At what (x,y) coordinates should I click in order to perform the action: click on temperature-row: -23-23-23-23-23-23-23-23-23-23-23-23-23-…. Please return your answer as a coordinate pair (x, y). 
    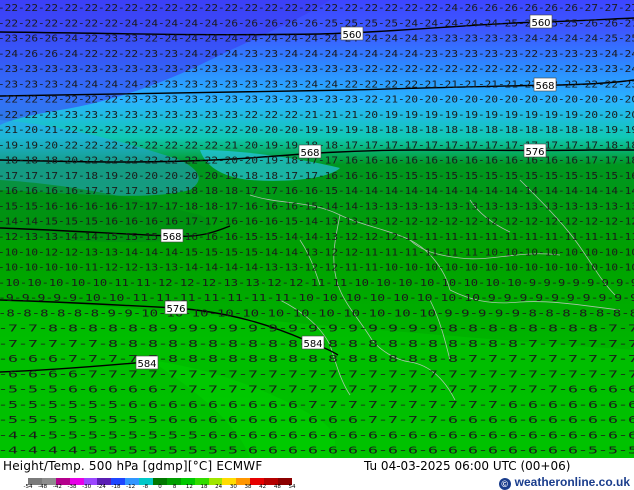
    Looking at the image, I should click on (317, 69).